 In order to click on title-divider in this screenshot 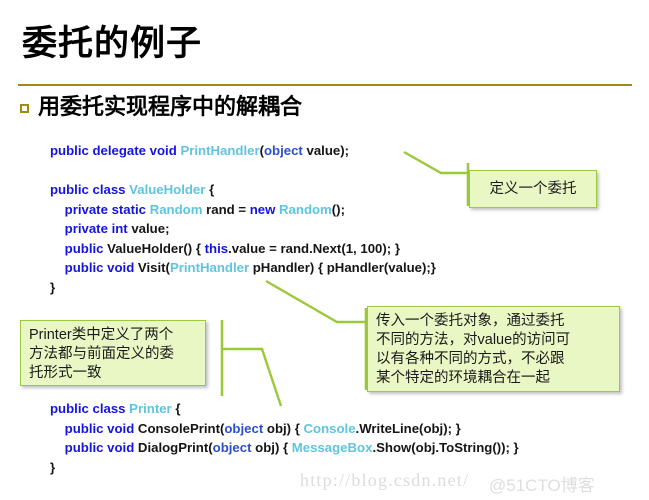, I will do `click(325, 85)`.